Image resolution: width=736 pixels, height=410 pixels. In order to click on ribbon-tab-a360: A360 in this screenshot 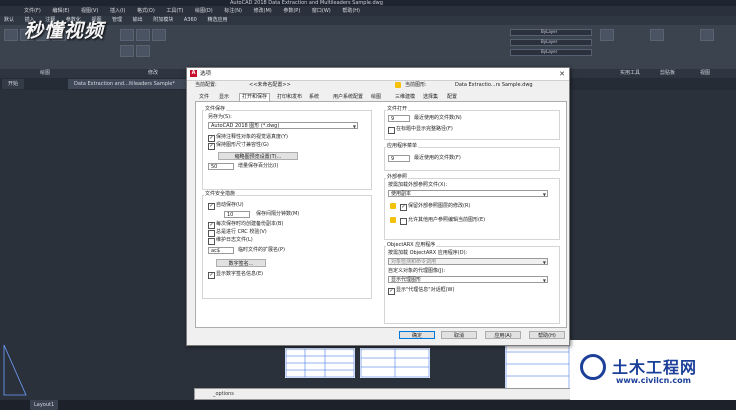, I will do `click(190, 20)`.